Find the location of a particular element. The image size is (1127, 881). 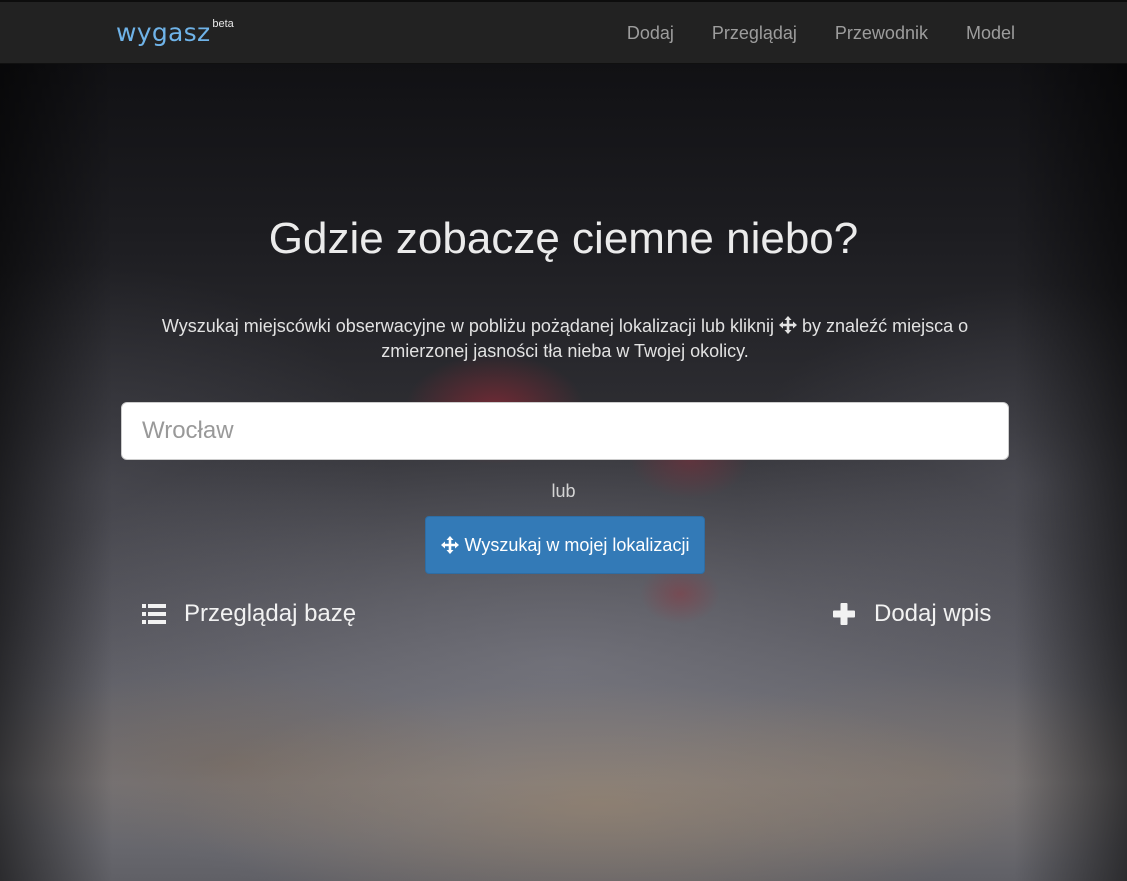

page-title: Gdzie zobaczę ciemne niebo? is located at coordinates (563, 238).